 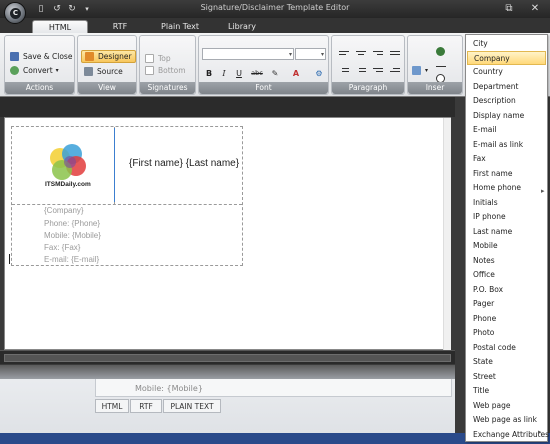 I want to click on tab-library: Library, so click(x=242, y=27).